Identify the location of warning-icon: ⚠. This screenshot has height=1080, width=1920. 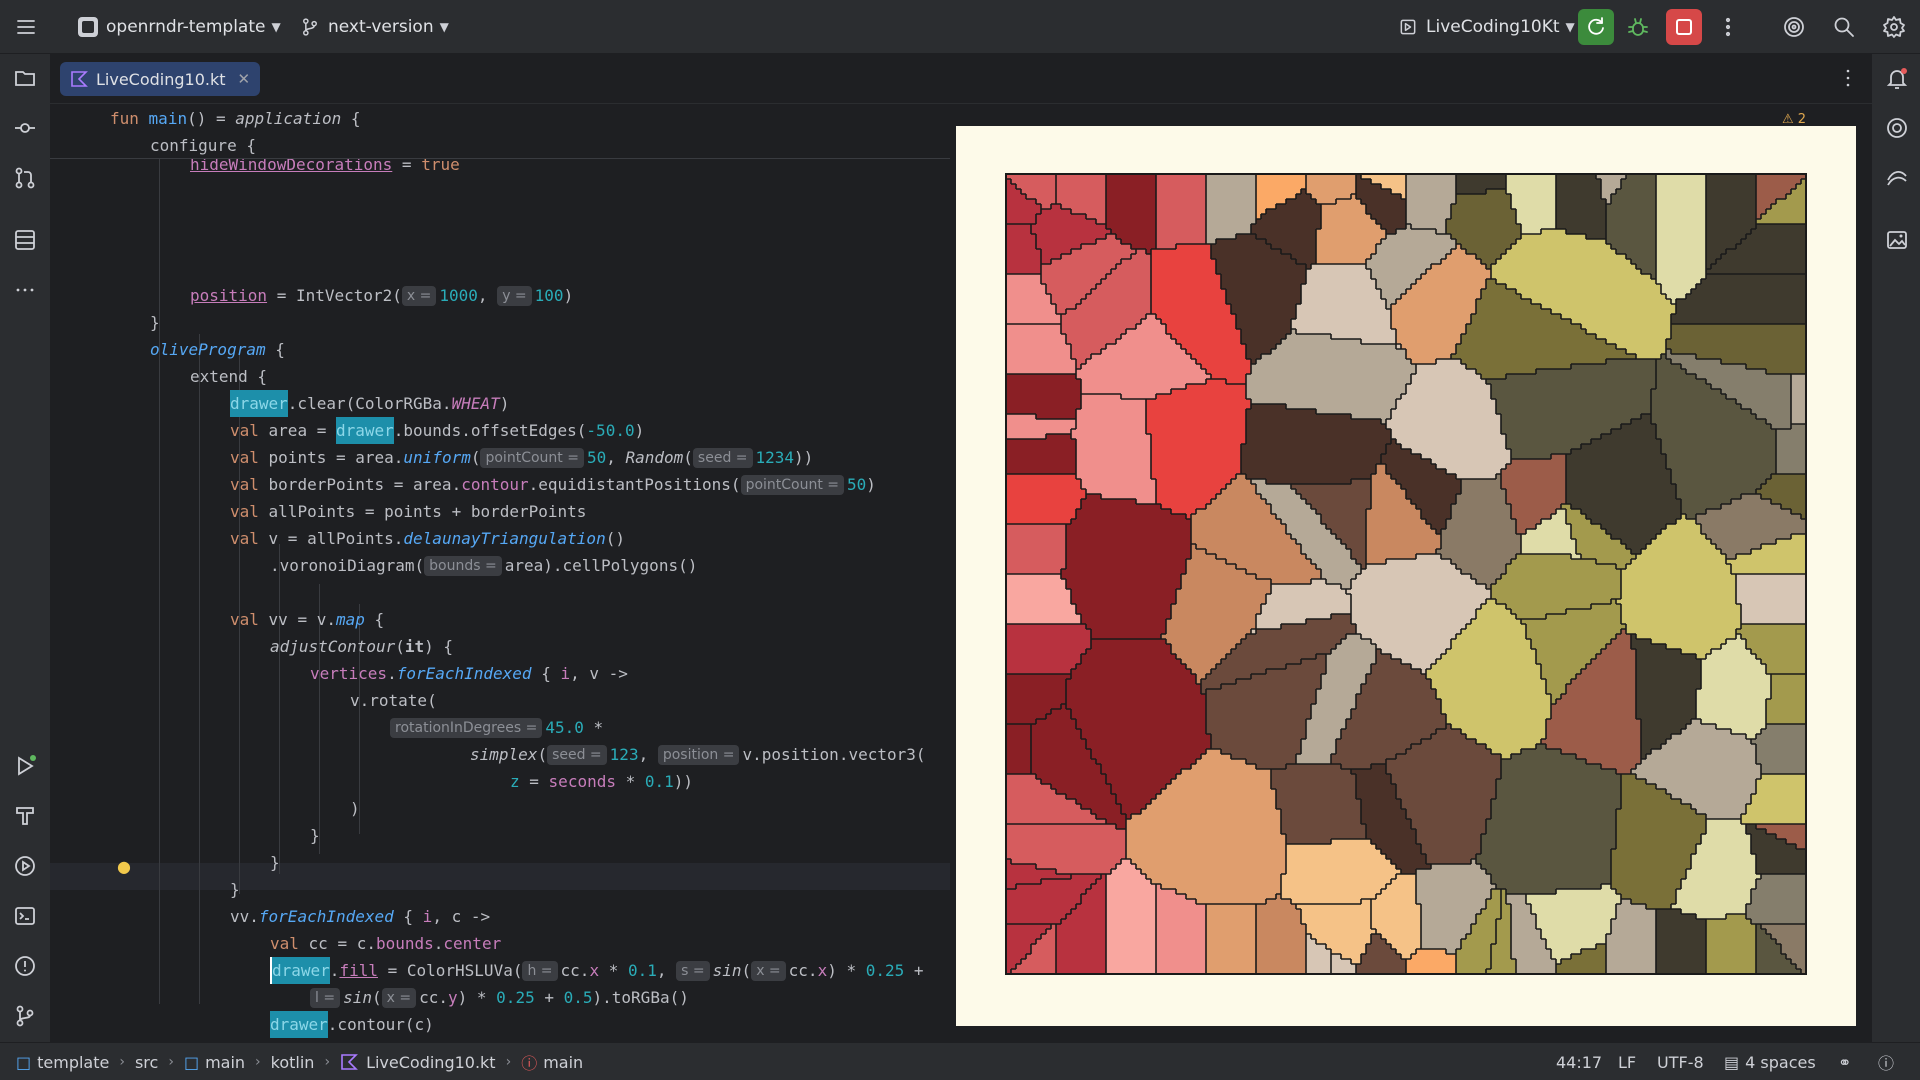
(1788, 119).